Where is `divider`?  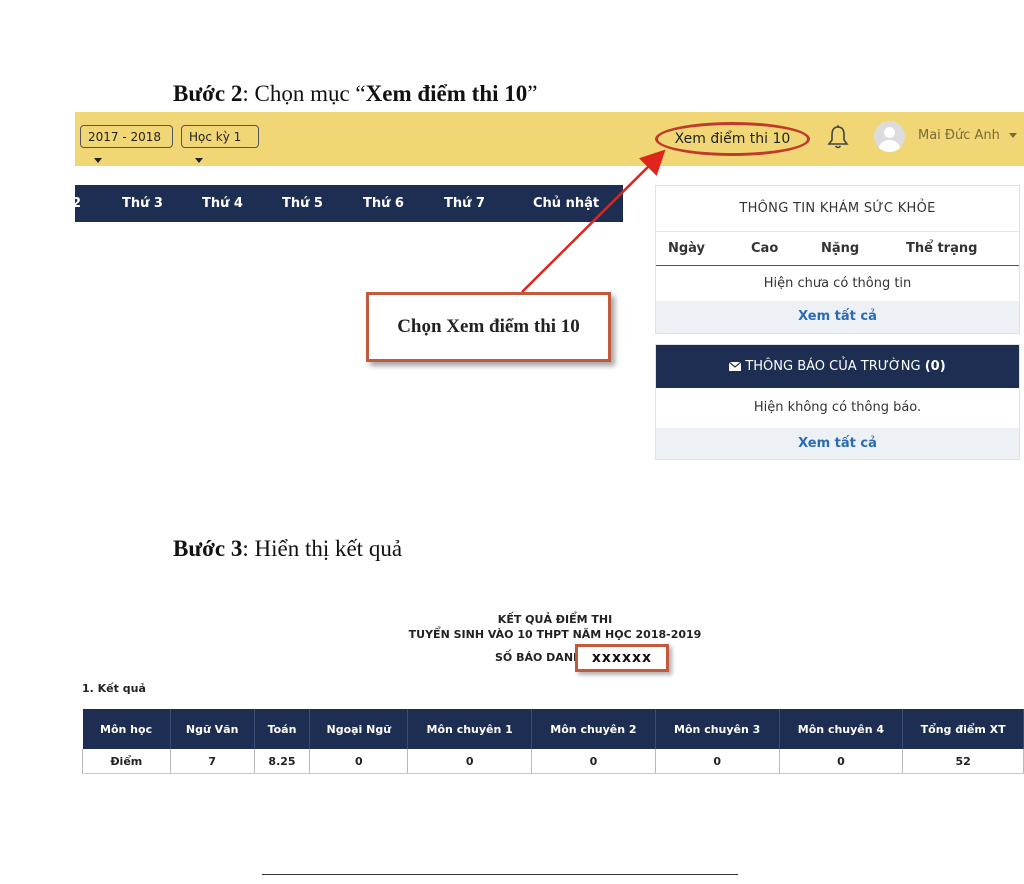 divider is located at coordinates (500, 874).